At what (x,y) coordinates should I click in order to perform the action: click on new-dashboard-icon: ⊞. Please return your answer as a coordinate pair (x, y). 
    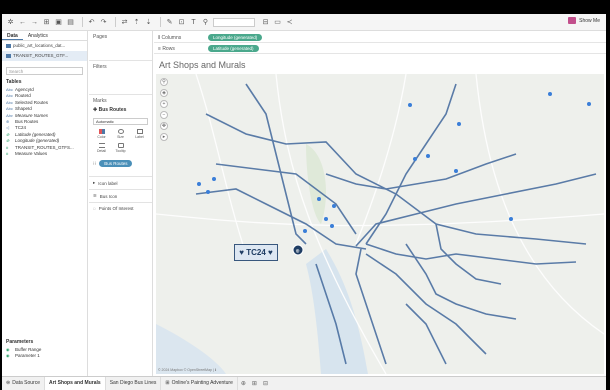
    Looking at the image, I should click on (254, 383).